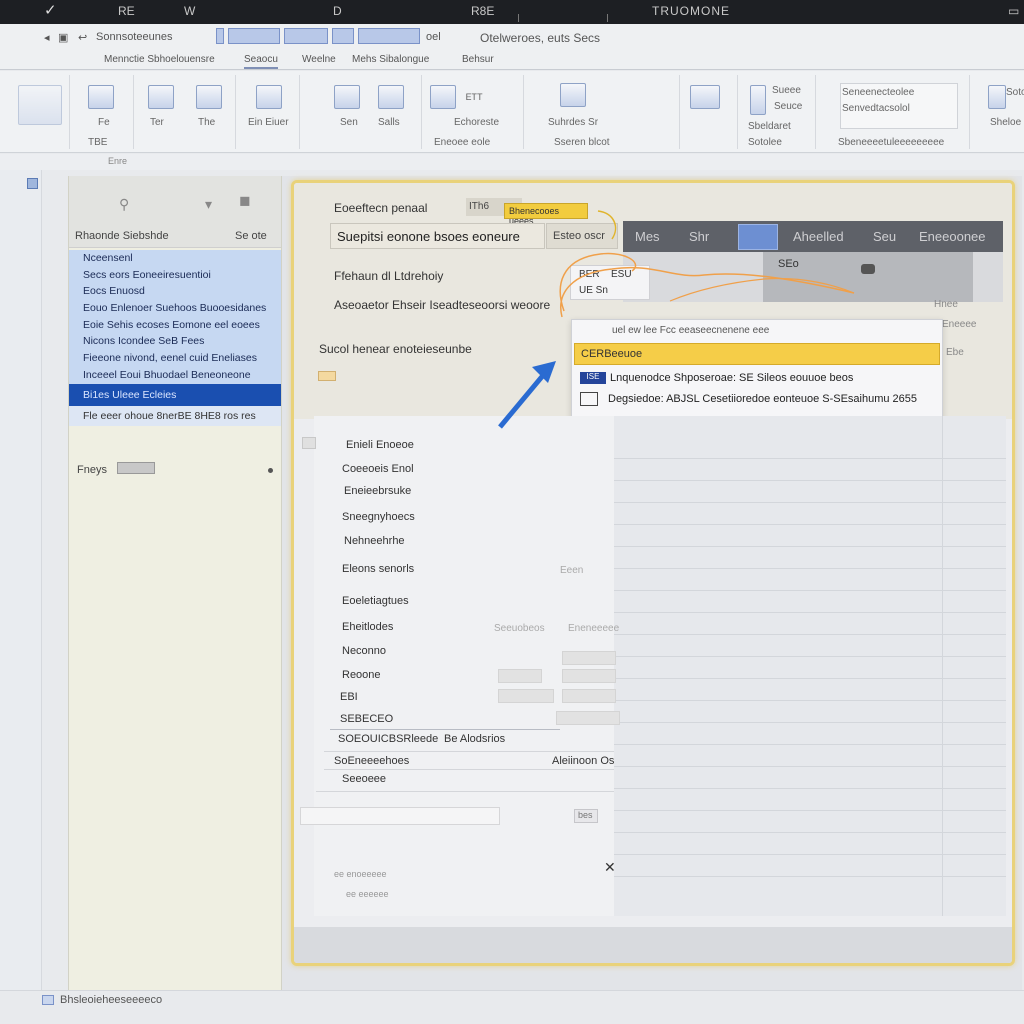 The image size is (1024, 1024). I want to click on field-value: Aleiinoon Os, so click(583, 761).